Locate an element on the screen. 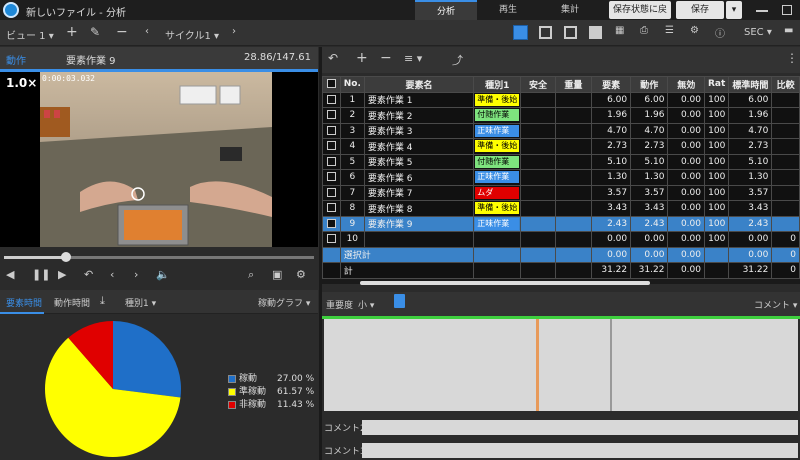 This screenshot has height=460, width=800. zoom-icon: ⌕ is located at coordinates (251, 275).